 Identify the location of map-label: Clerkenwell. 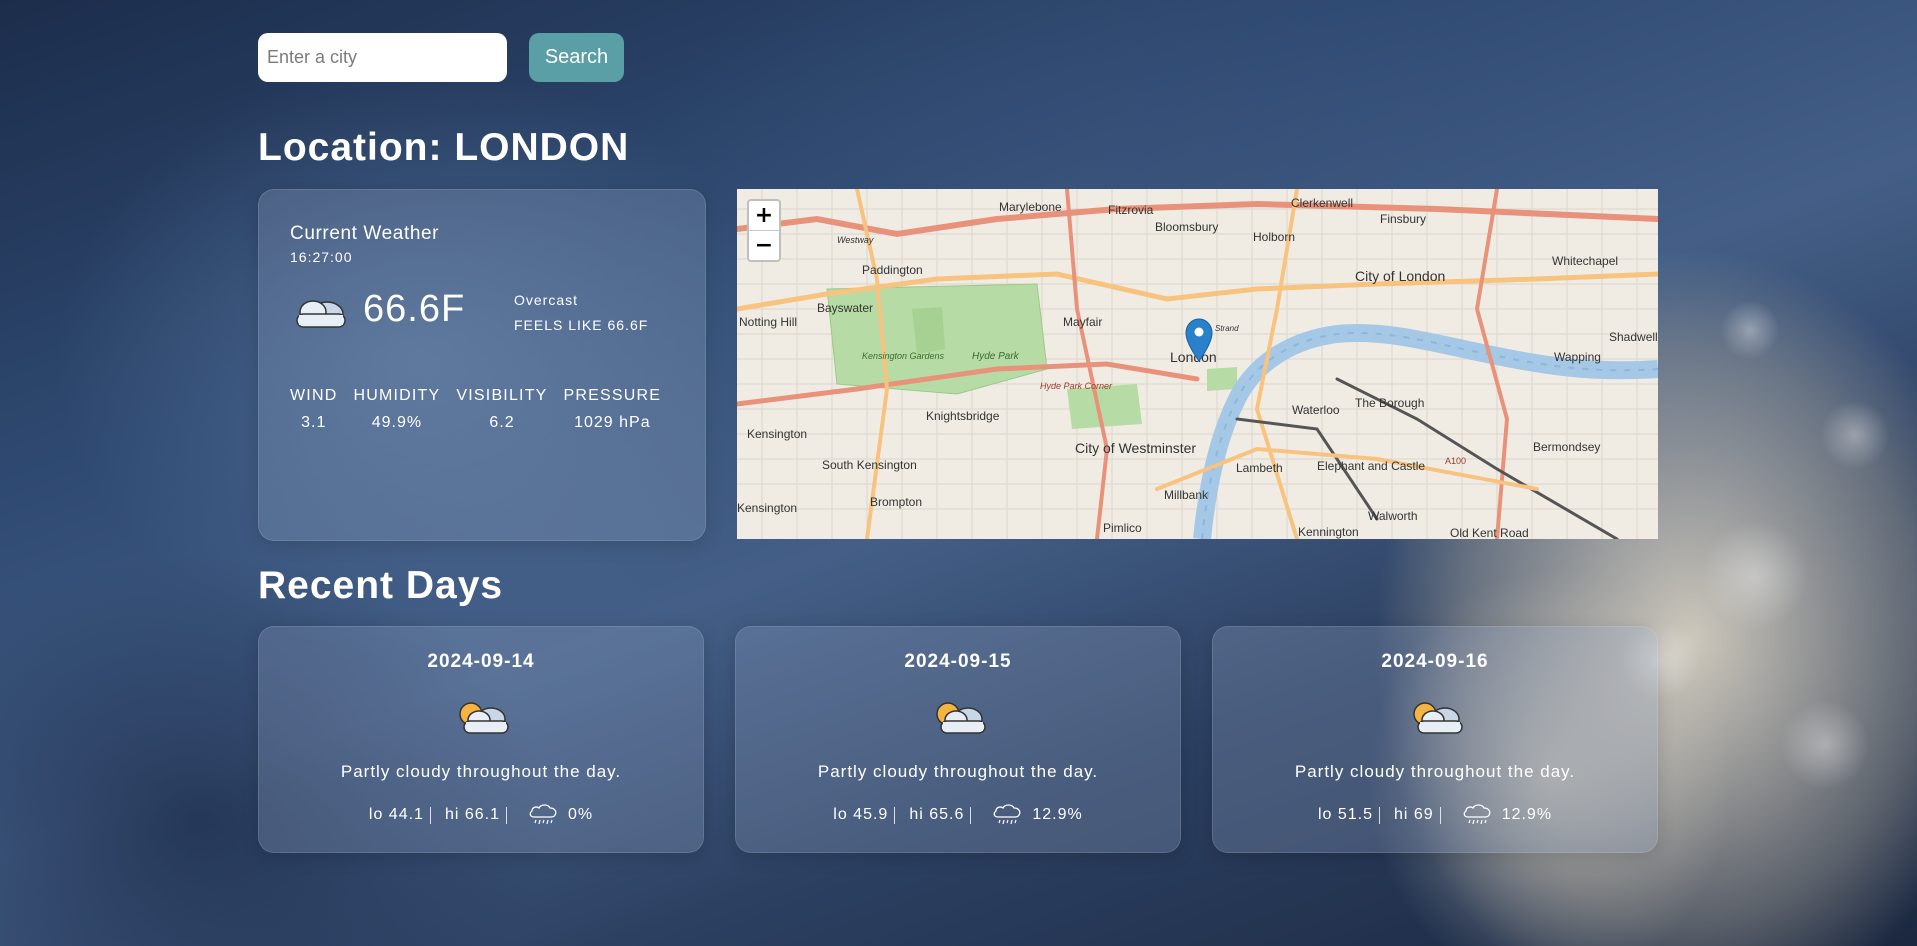
(1322, 203).